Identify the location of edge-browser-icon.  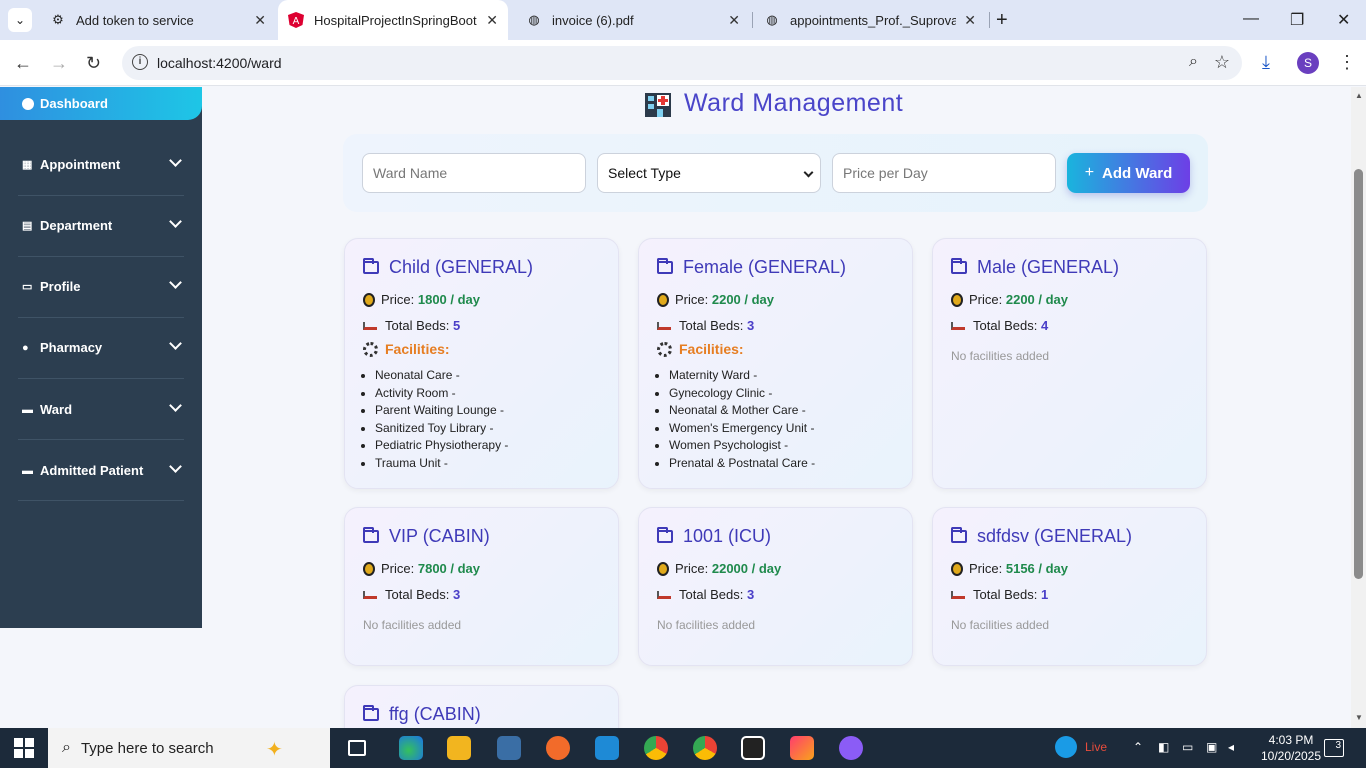
(411, 748).